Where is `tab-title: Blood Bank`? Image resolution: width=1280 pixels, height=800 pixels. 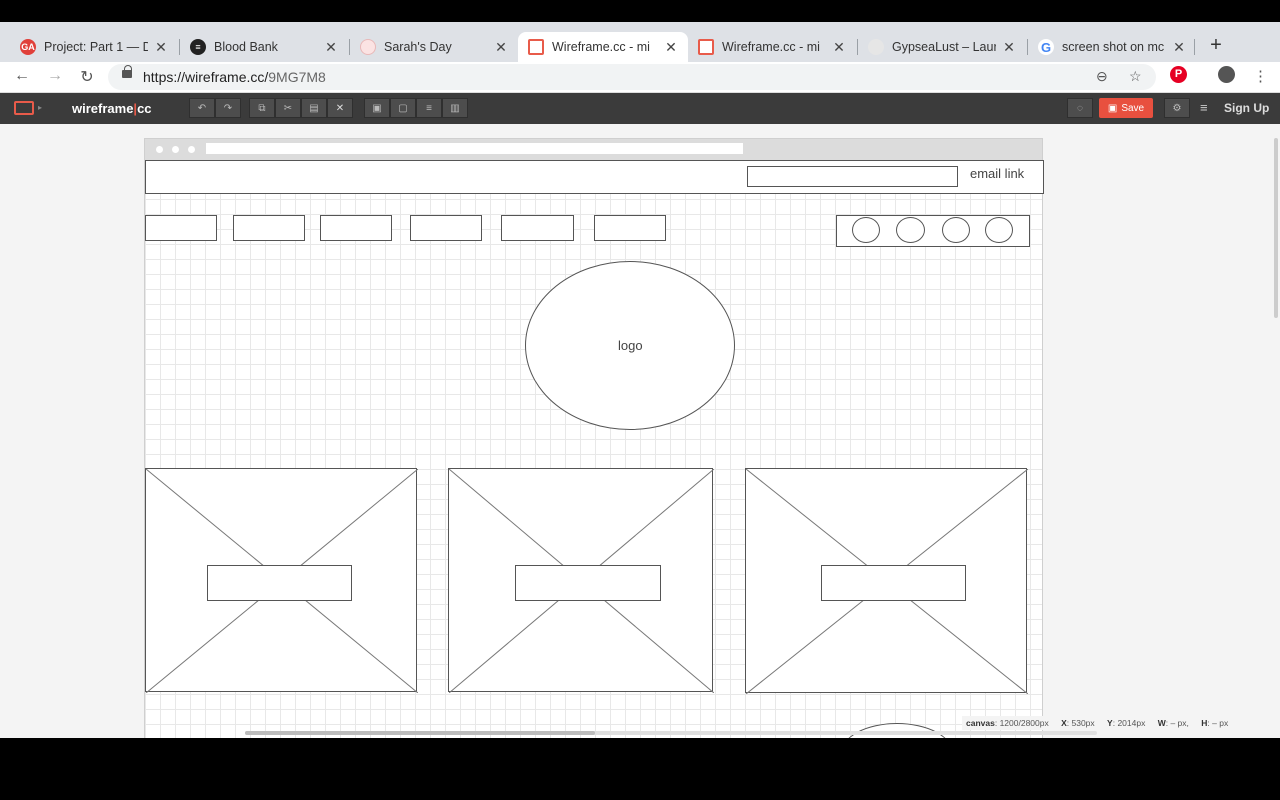
tab-title: Blood Bank is located at coordinates (246, 47).